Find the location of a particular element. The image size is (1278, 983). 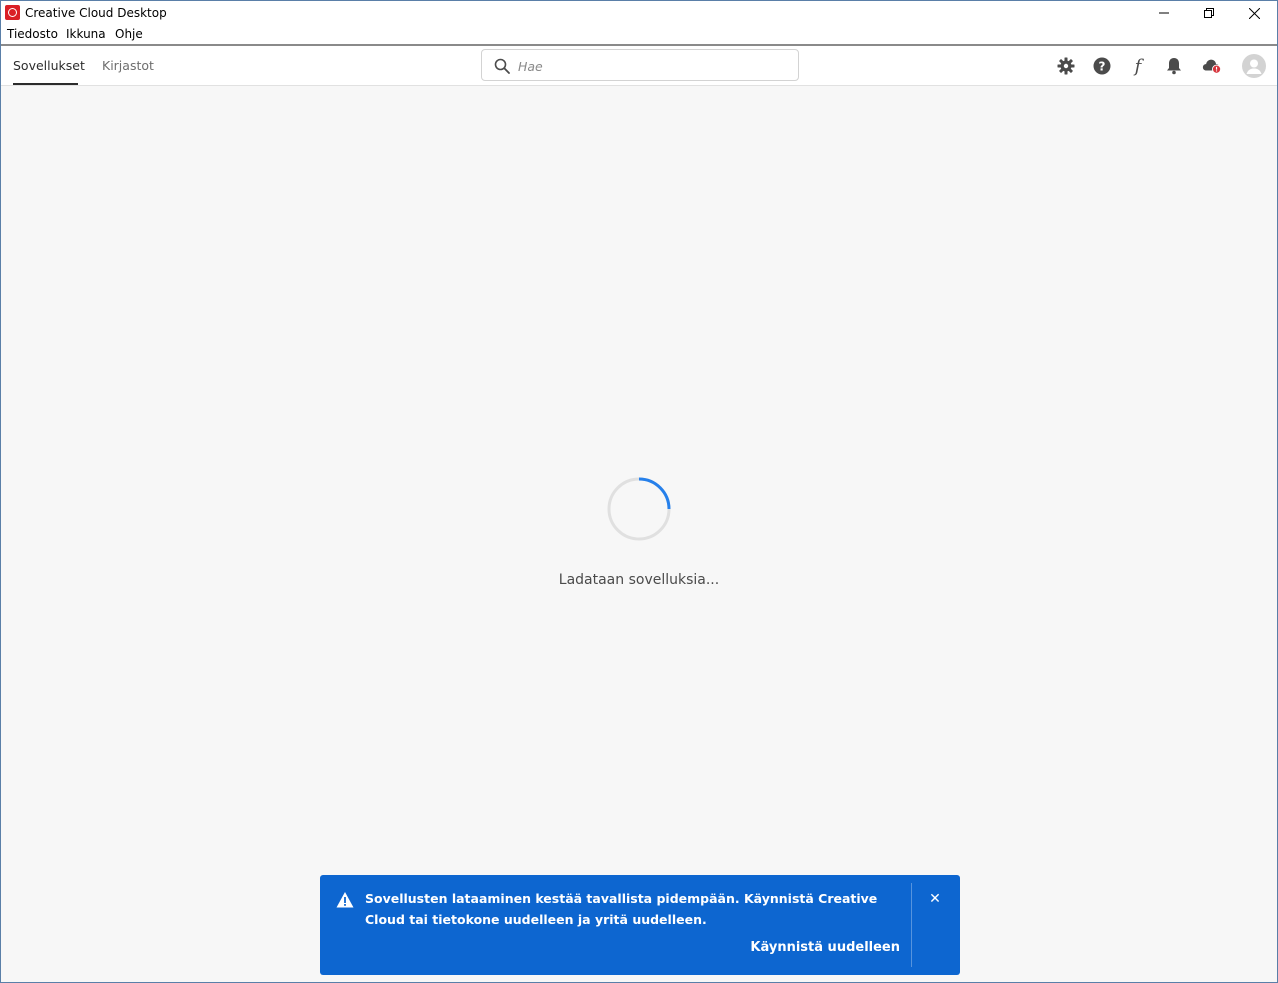

close-window-button is located at coordinates (1254, 13).